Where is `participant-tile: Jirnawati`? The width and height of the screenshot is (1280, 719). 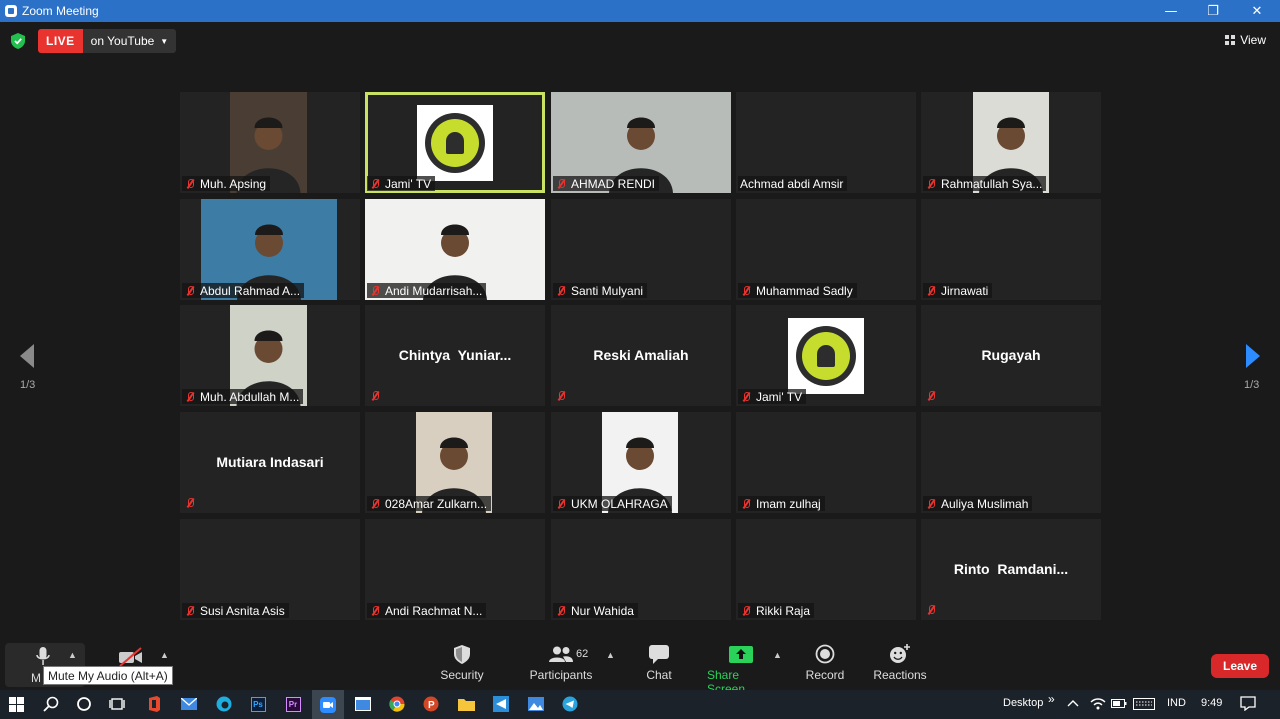
participant-tile: Jirnawati is located at coordinates (1011, 249).